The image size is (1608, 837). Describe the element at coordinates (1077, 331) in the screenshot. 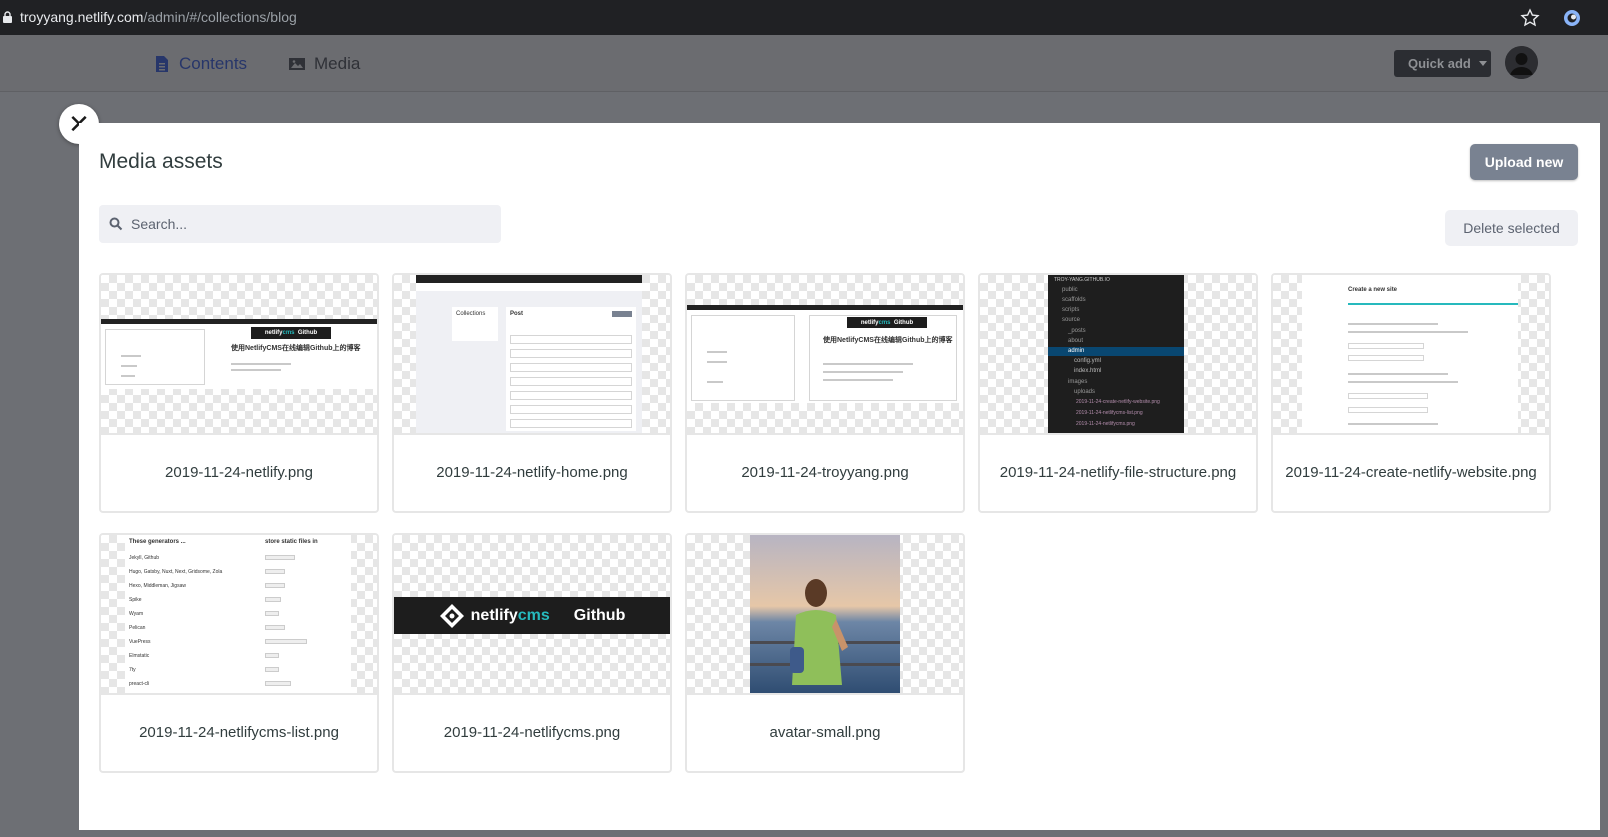

I see `tree-item: _posts` at that location.